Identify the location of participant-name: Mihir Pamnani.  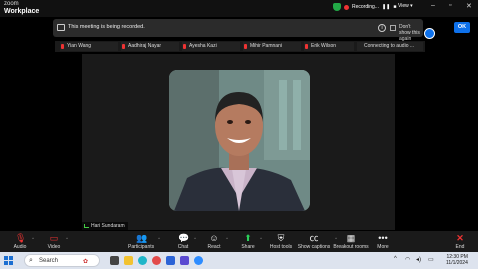
(266, 46).